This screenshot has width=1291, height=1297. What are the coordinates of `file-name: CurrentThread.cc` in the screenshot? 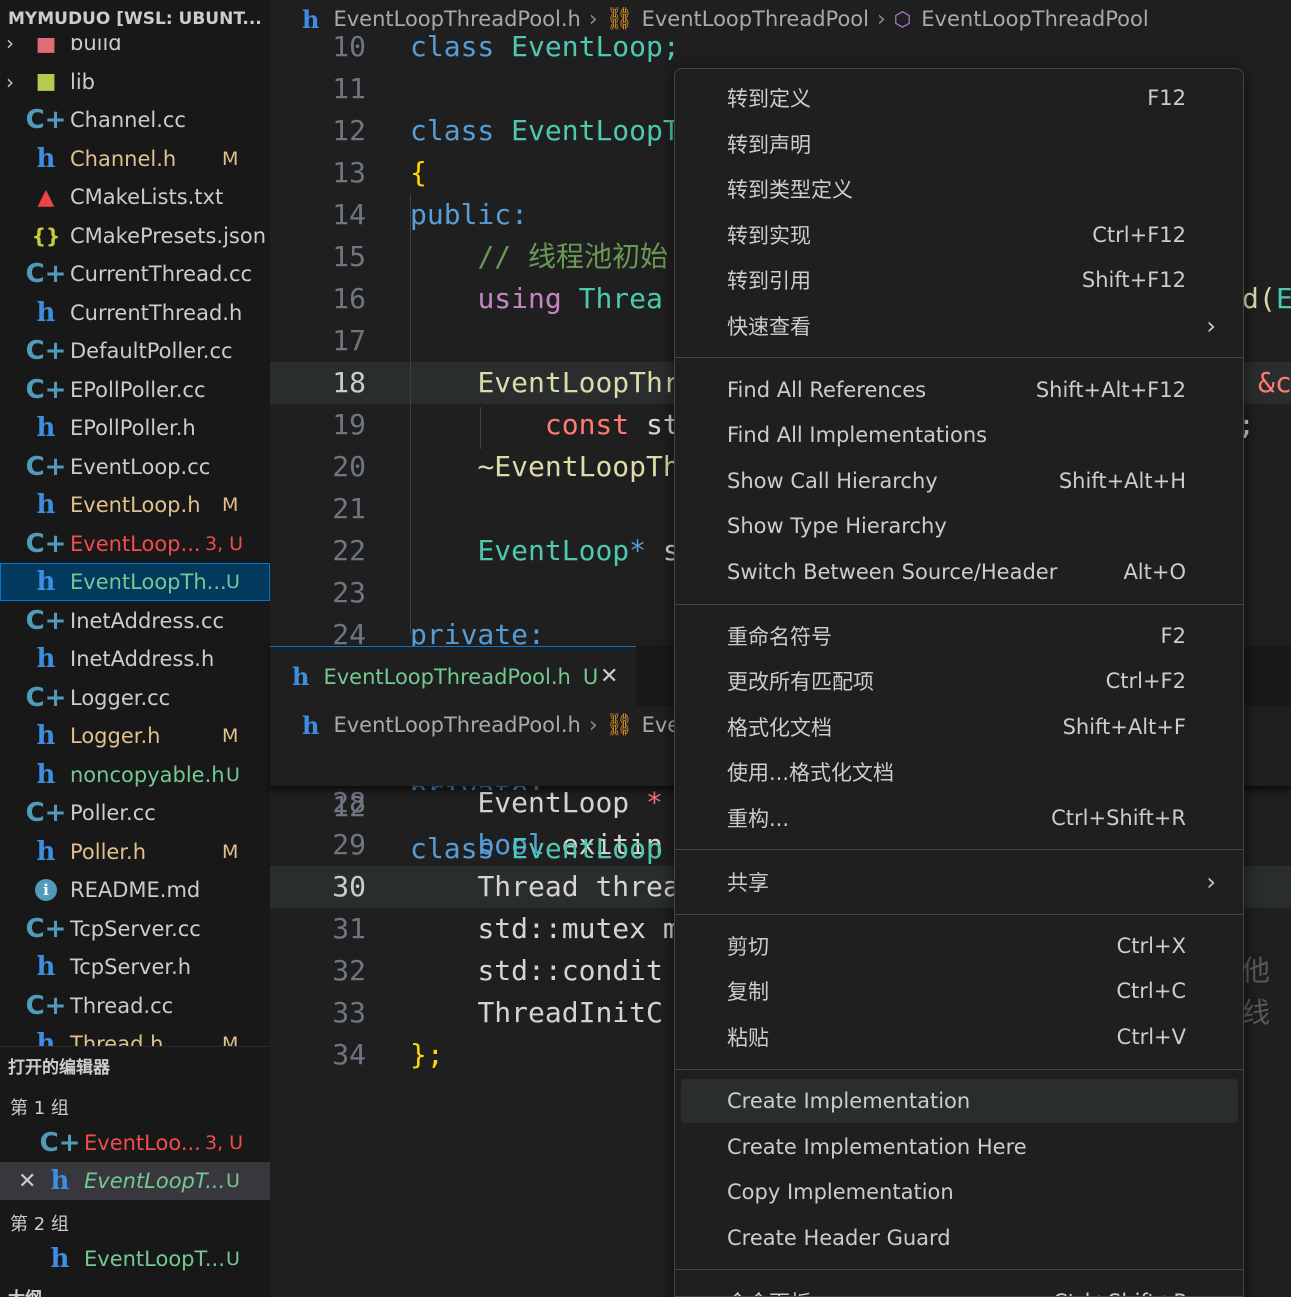 It's located at (161, 274).